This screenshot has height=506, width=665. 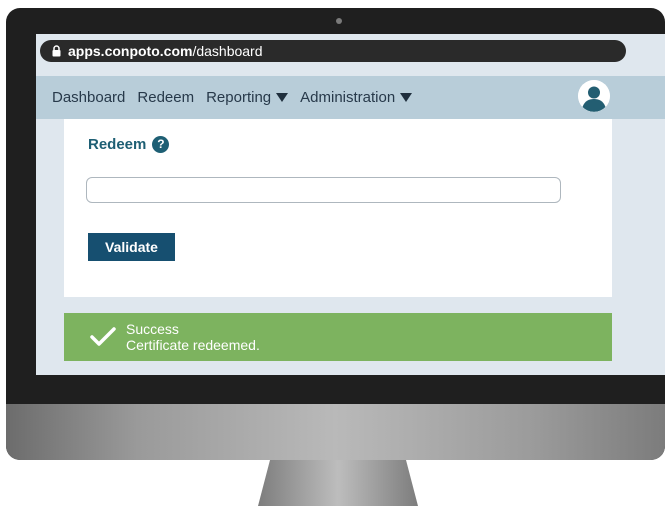 I want to click on nav-items: Dashboard Redeem Reporting Administration, so click(x=238, y=97).